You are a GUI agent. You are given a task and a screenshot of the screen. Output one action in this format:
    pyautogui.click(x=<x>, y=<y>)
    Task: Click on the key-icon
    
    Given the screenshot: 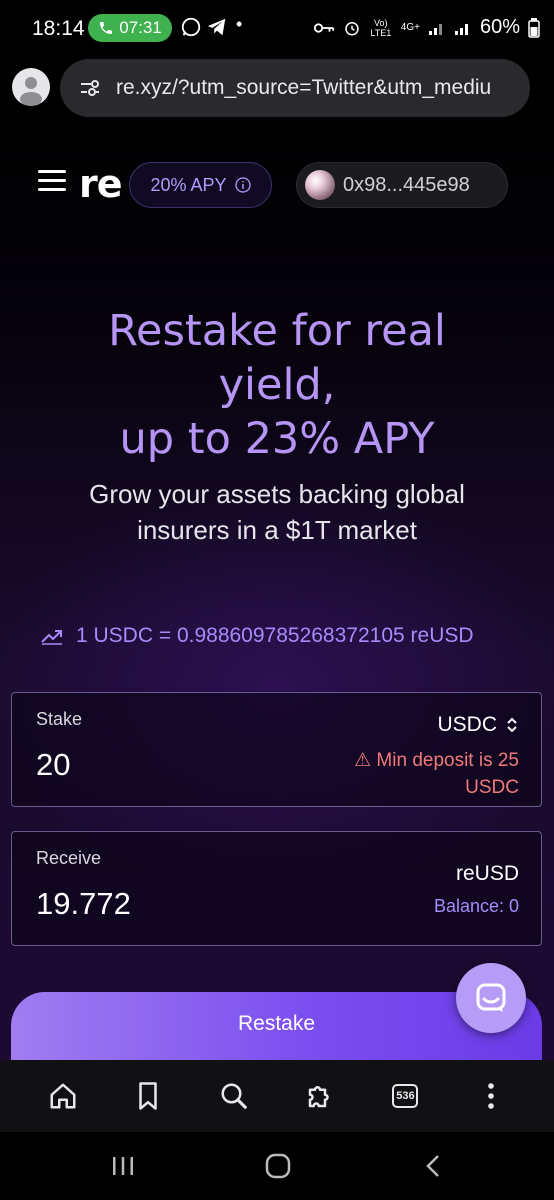 What is the action you would take?
    pyautogui.click(x=323, y=27)
    